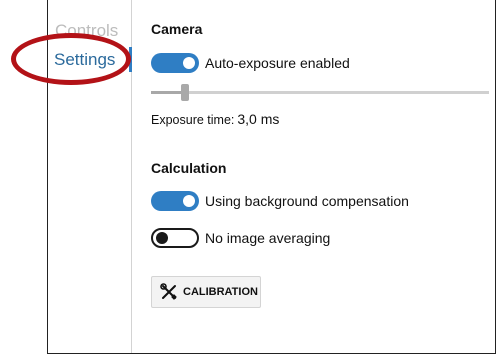  What do you see at coordinates (189, 168) in the screenshot?
I see `calculation-heading: Calculation` at bounding box center [189, 168].